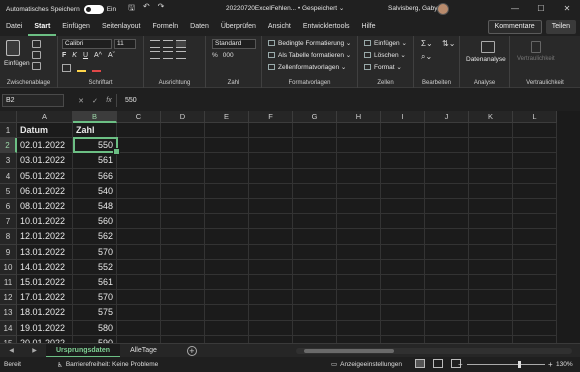 The height and width of the screenshot is (372, 580). Describe the element at coordinates (535, 146) in the screenshot. I see `cell-l2` at that location.